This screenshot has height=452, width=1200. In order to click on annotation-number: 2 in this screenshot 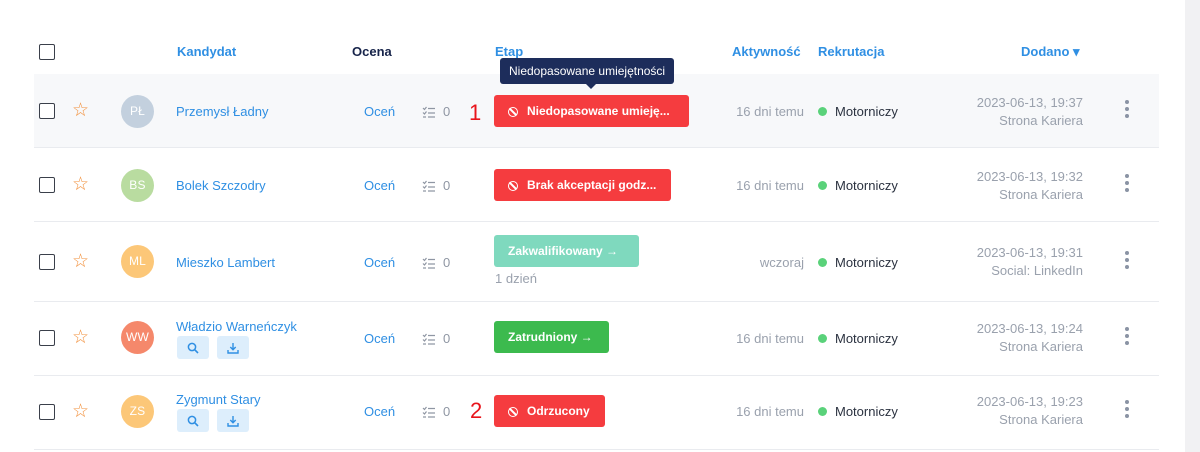, I will do `click(476, 410)`.